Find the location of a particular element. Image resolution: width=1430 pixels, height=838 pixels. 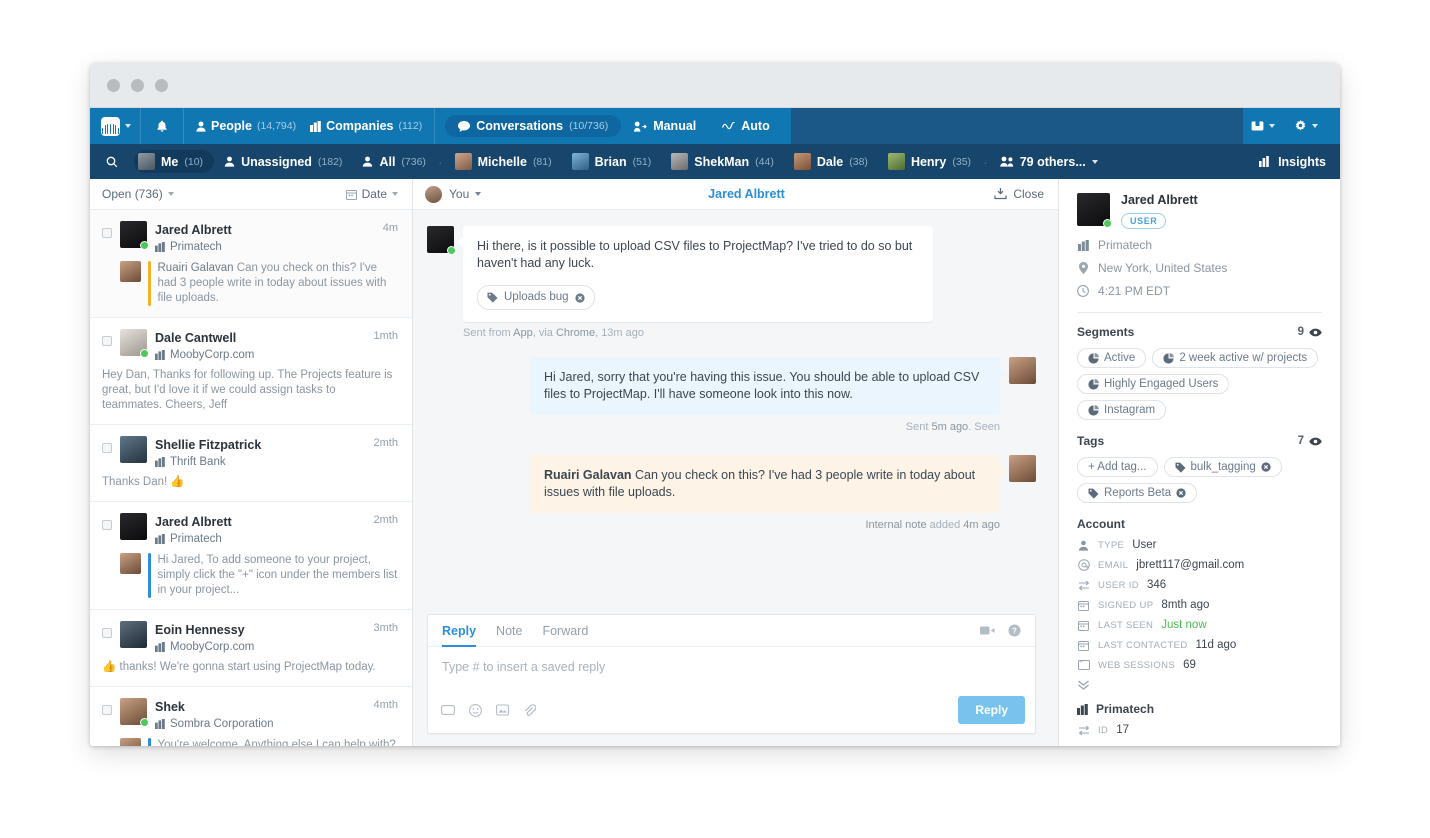

segment-chip: Highly Engaged Users is located at coordinates (1153, 384).